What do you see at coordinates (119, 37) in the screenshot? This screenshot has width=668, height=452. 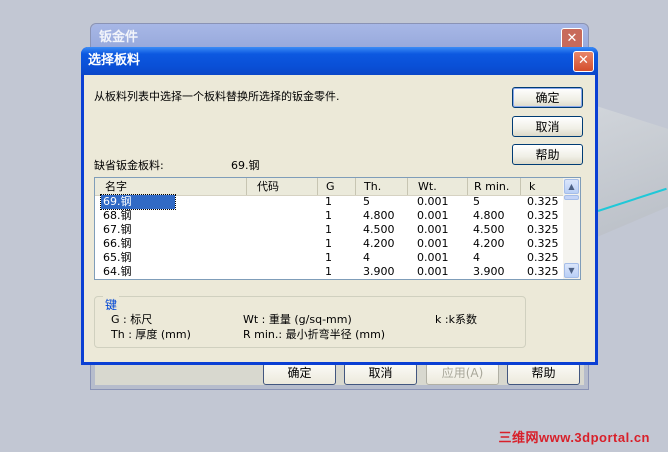 I see `parent-title: 钣金件` at bounding box center [119, 37].